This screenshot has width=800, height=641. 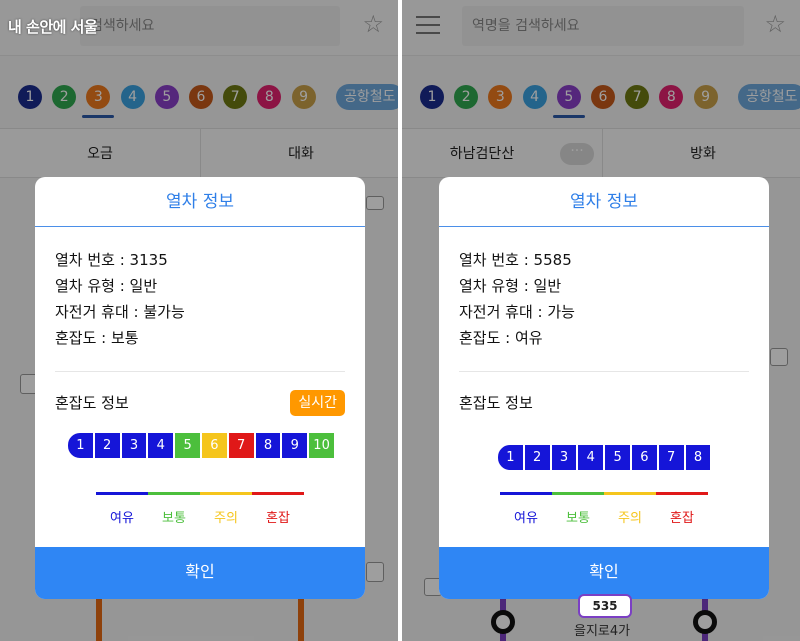 I want to click on station-name-label: 을지로4가, so click(x=602, y=631).